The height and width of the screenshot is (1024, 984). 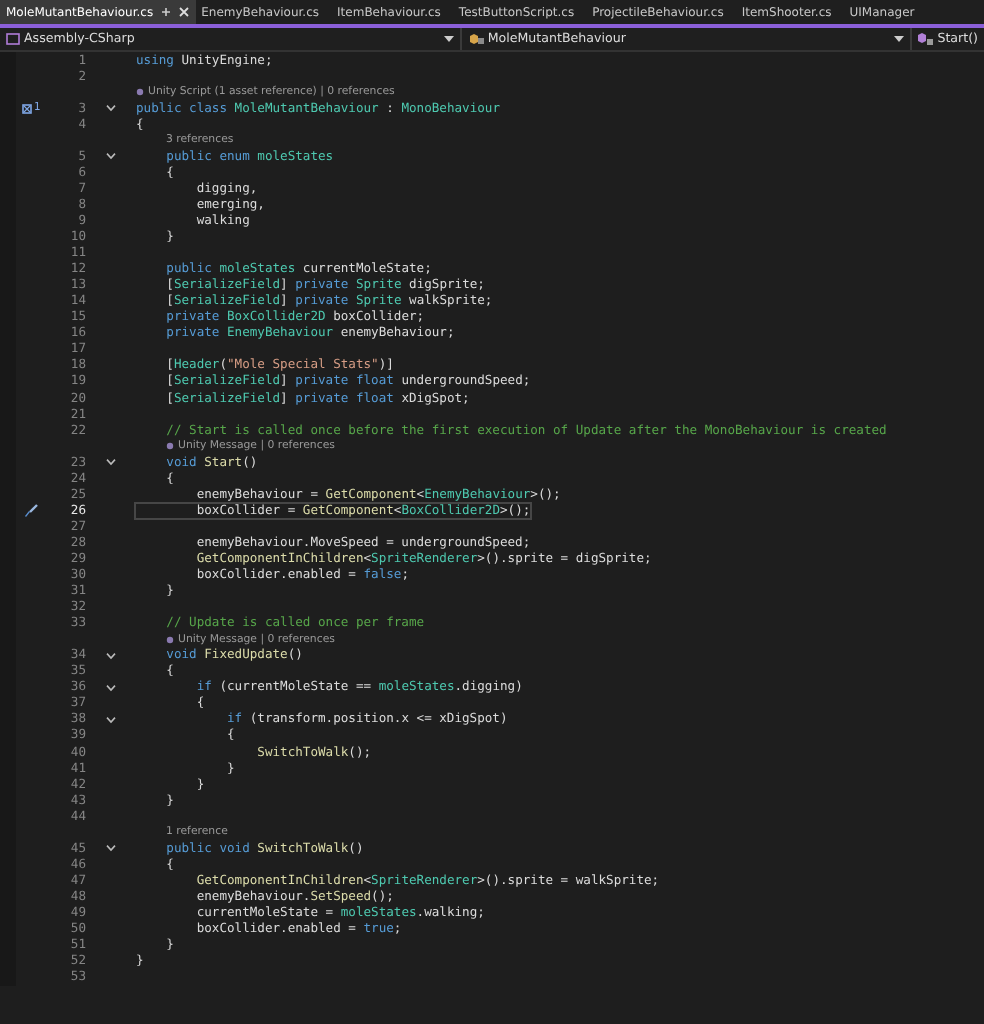 I want to click on method-icon, so click(x=925, y=39).